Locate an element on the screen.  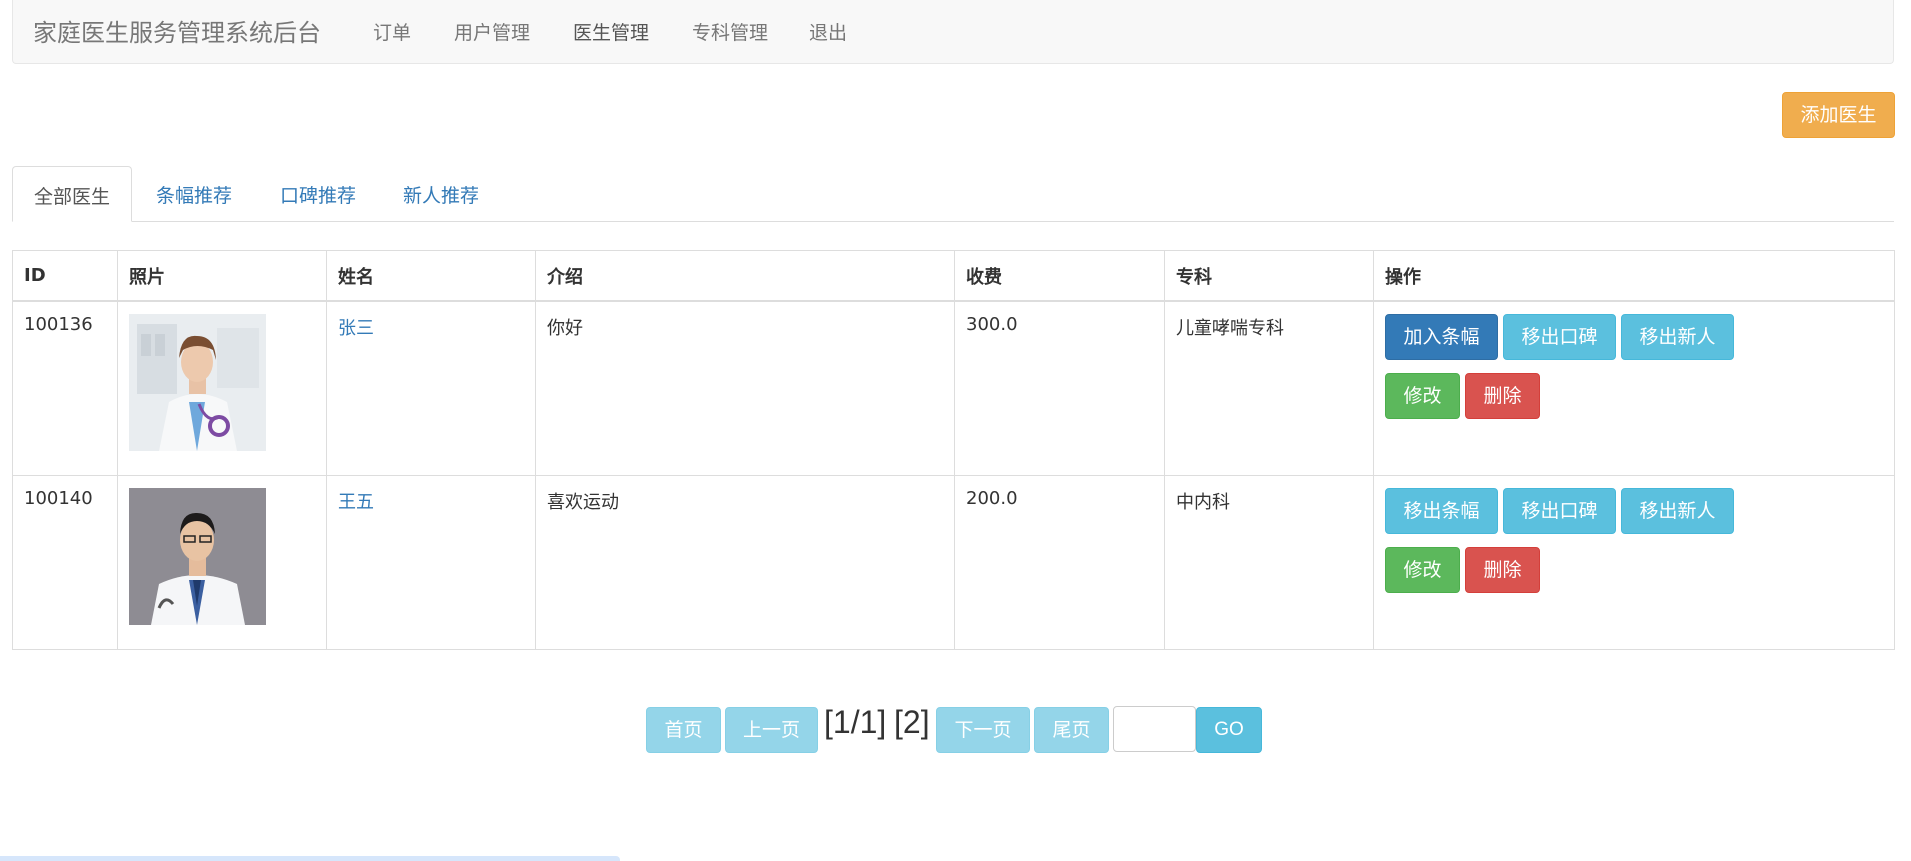
tab-newcomer-recommend: 新人推荐 is located at coordinates (441, 194).